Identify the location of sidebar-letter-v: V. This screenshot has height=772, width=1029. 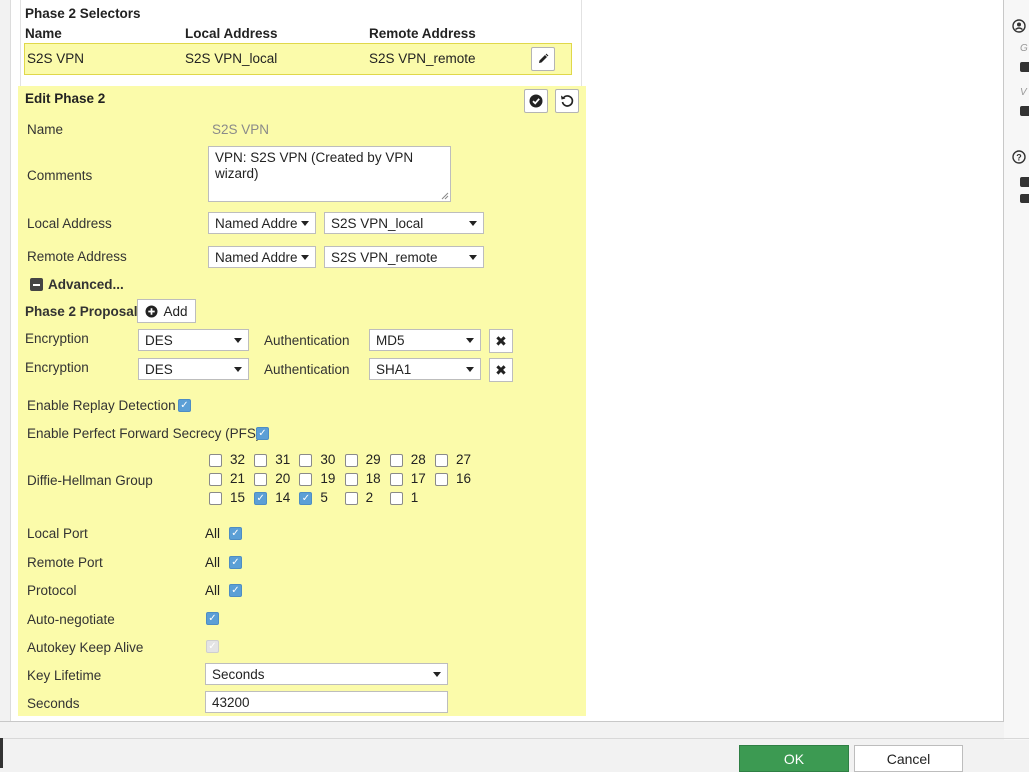
(1023, 92).